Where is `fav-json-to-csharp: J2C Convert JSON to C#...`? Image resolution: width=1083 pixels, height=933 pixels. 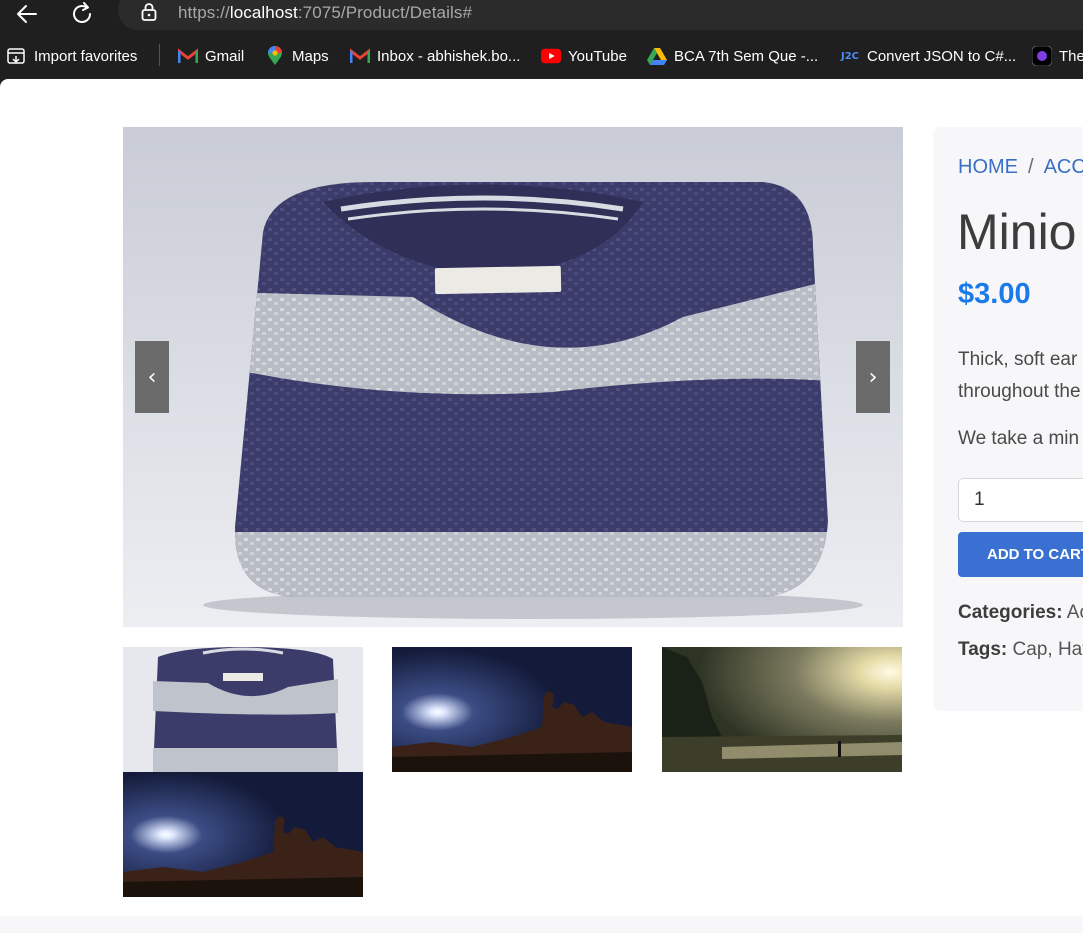
fav-json-to-csharp: J2C Convert JSON to C#... is located at coordinates (928, 56).